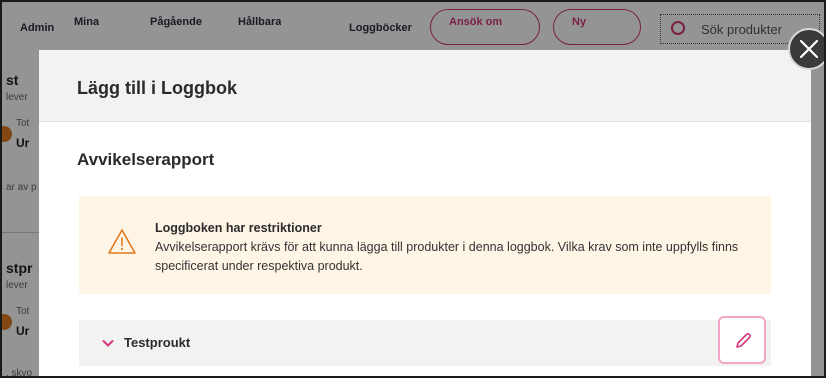 The height and width of the screenshot is (378, 826). I want to click on product-name: Testproukt, so click(157, 342).